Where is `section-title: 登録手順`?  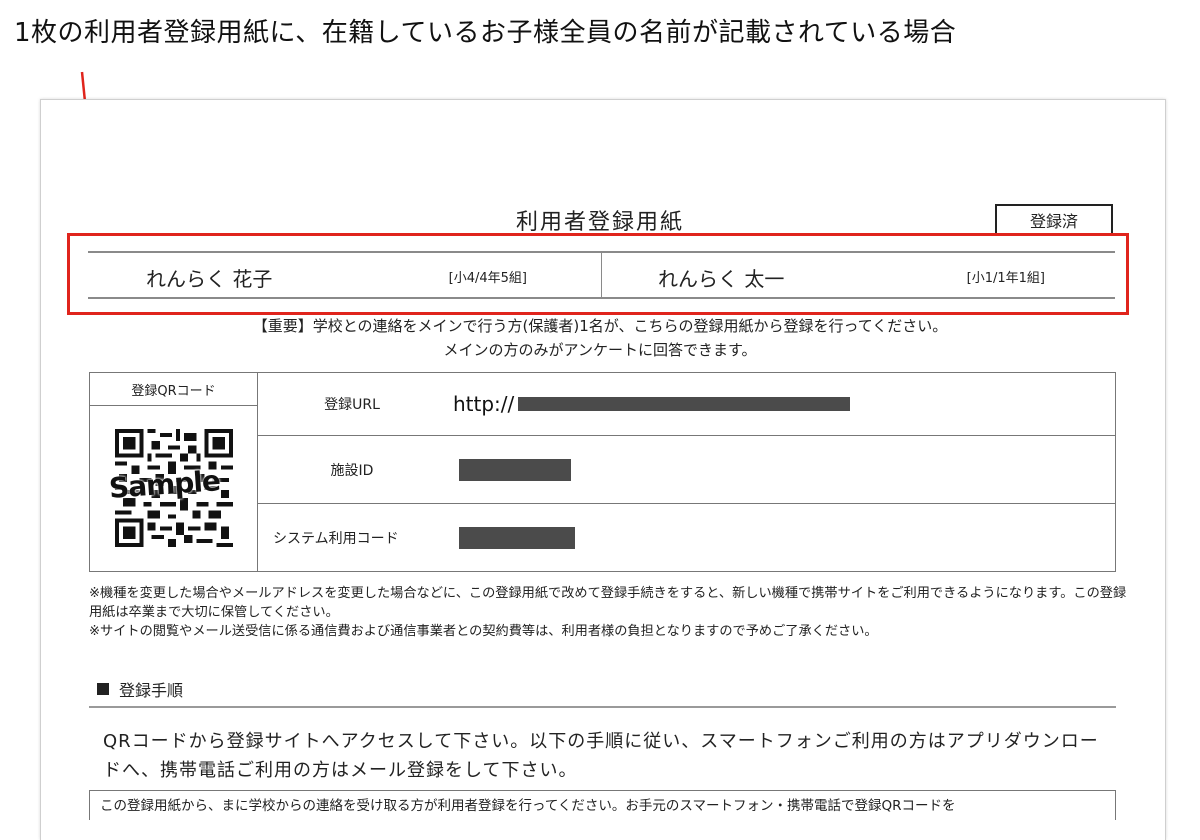 section-title: 登録手順 is located at coordinates (151, 690).